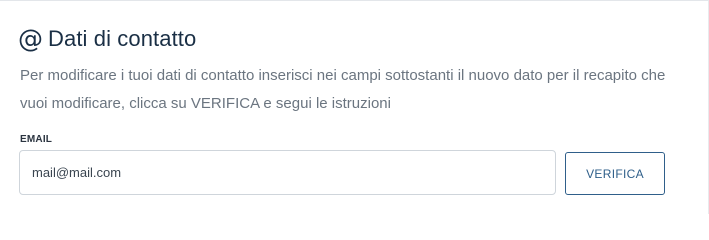 The height and width of the screenshot is (240, 709). Describe the element at coordinates (287, 172) in the screenshot. I see `email-field` at that location.